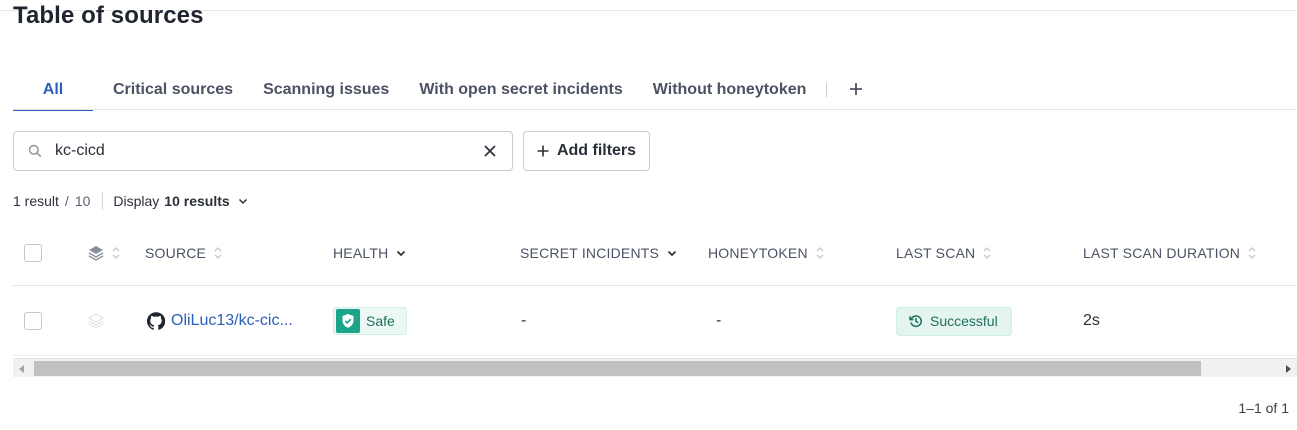 The height and width of the screenshot is (430, 1297). I want to click on chevron-left-icon, so click(21, 368).